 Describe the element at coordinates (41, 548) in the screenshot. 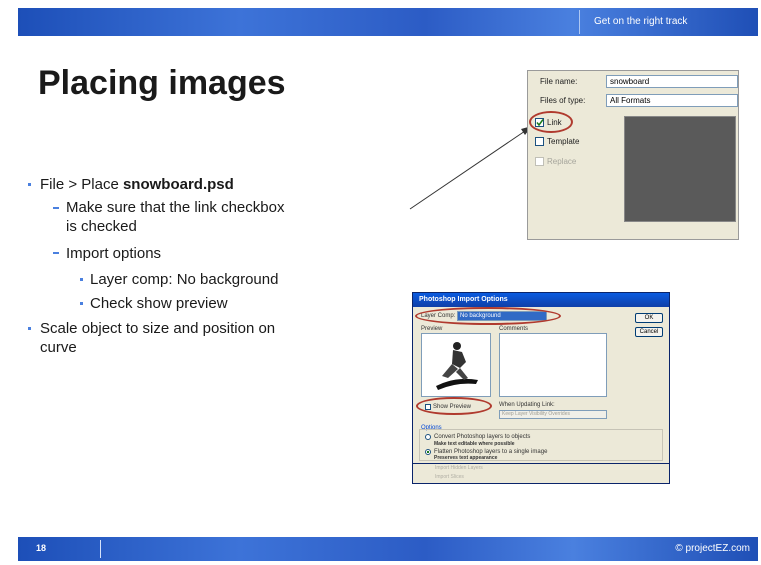

I see `slide-number: 18` at that location.